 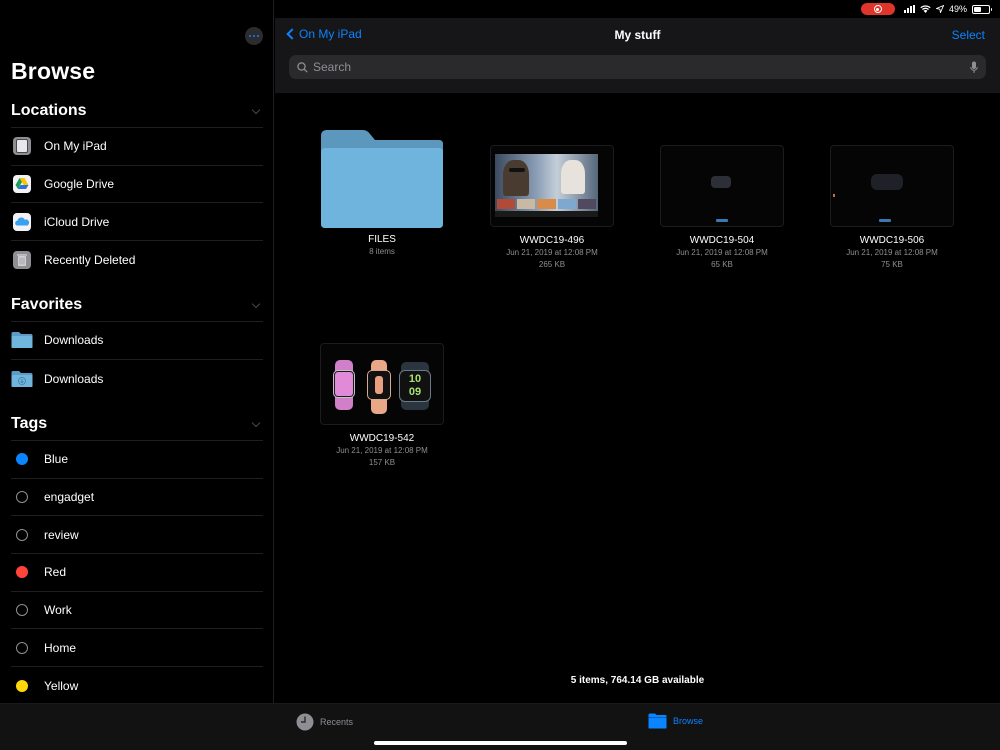 I want to click on tab-recents: Recents, so click(x=324, y=722).